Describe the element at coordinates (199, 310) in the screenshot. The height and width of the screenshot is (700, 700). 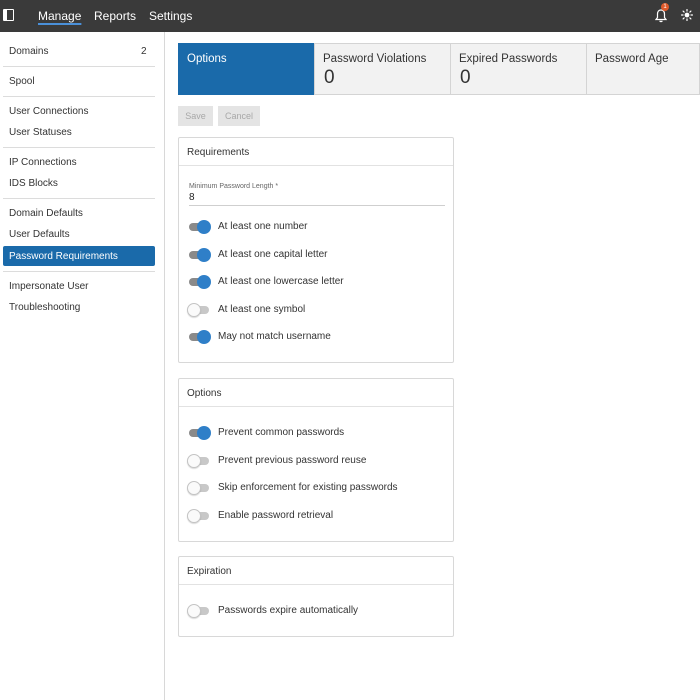
I see `toggle-symbol` at that location.